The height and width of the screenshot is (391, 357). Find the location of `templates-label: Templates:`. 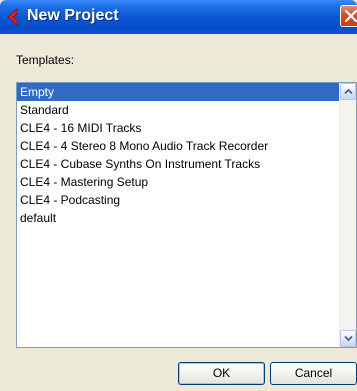

templates-label: Templates: is located at coordinates (45, 60).